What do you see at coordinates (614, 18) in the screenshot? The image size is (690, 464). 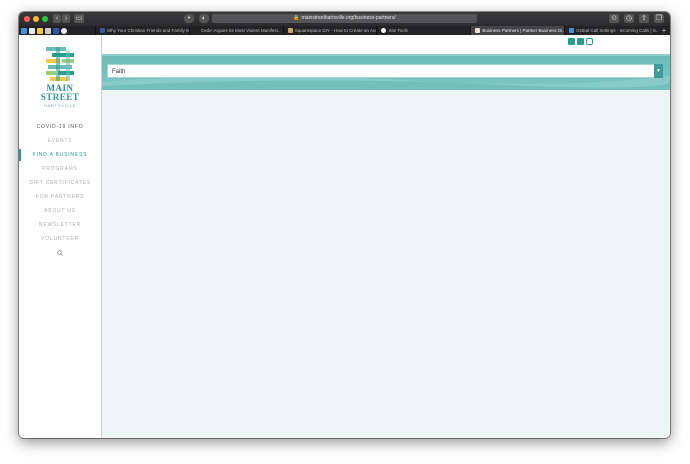 I see `downloads-icon: ⊙` at bounding box center [614, 18].